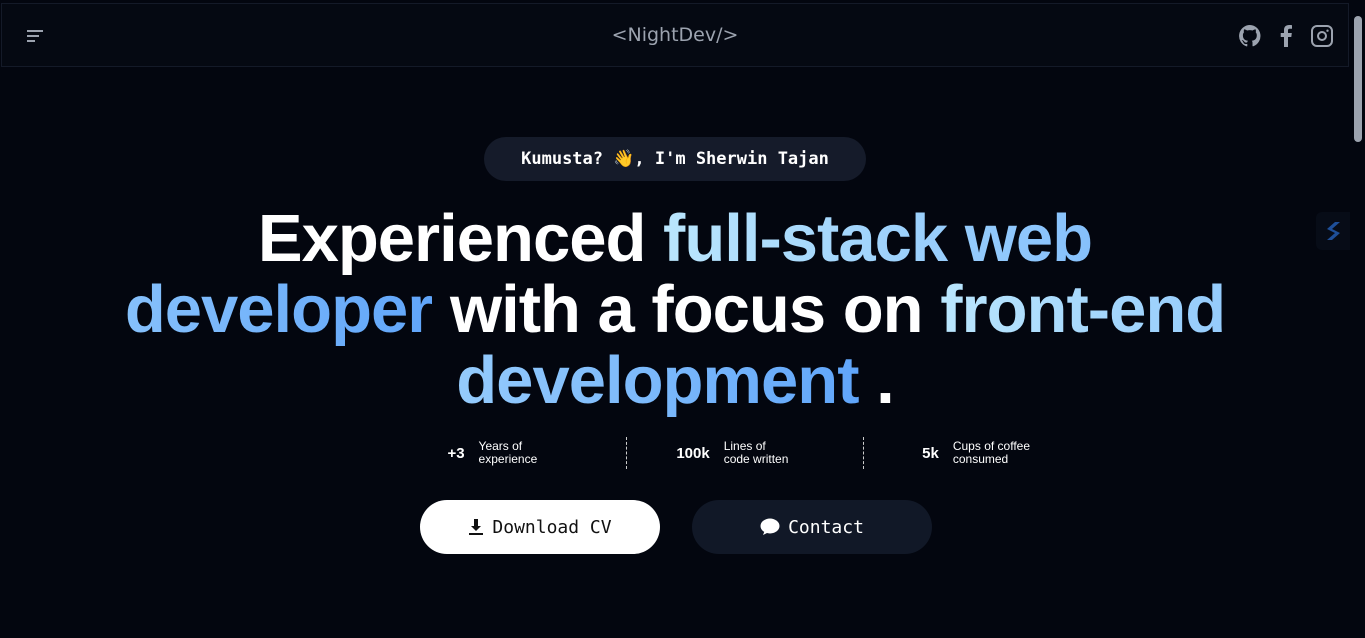  I want to click on chat-bubble-icon, so click(770, 526).